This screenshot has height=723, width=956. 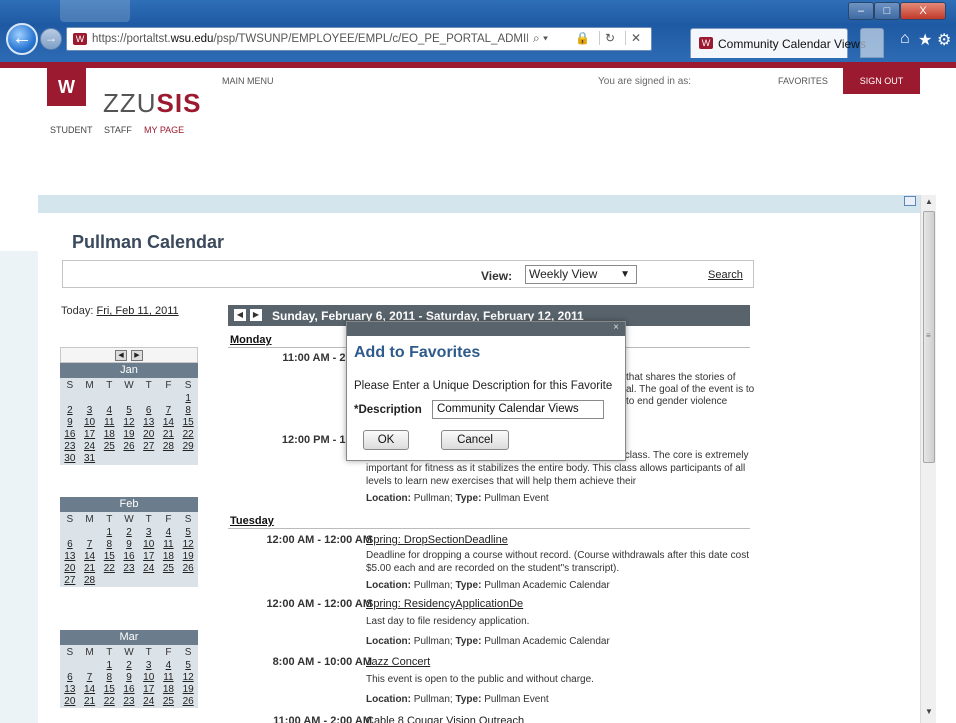 What do you see at coordinates (923, 11) in the screenshot?
I see `close-window-button: X` at bounding box center [923, 11].